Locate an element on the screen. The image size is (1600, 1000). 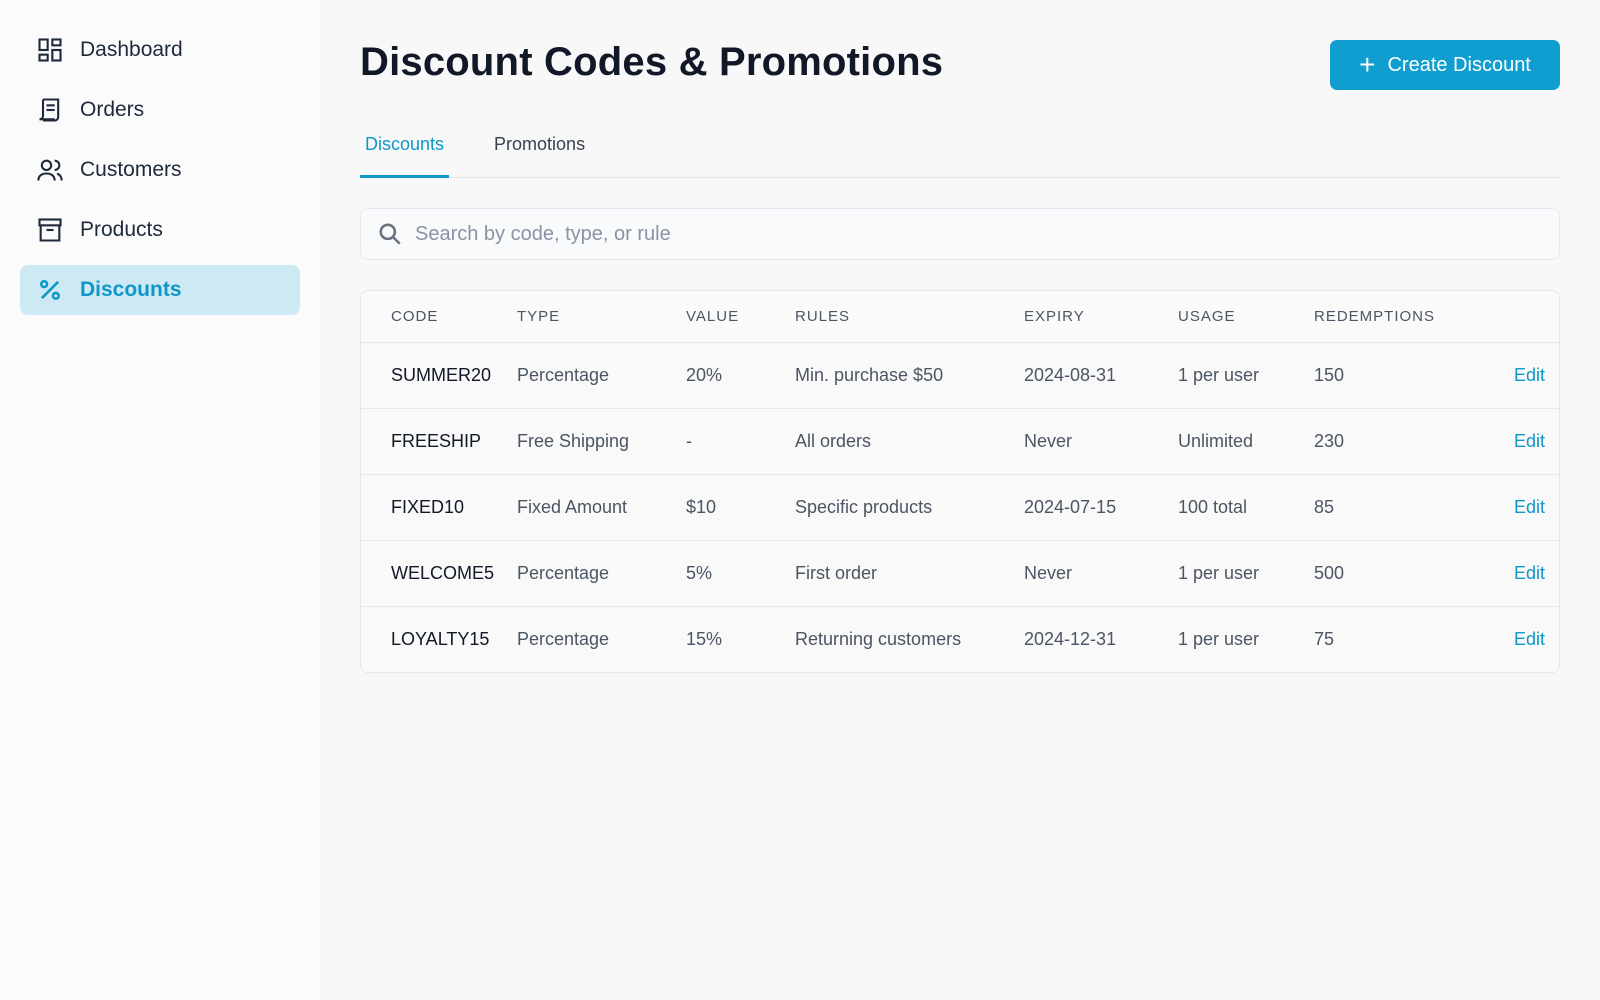
search-input is located at coordinates (965, 234).